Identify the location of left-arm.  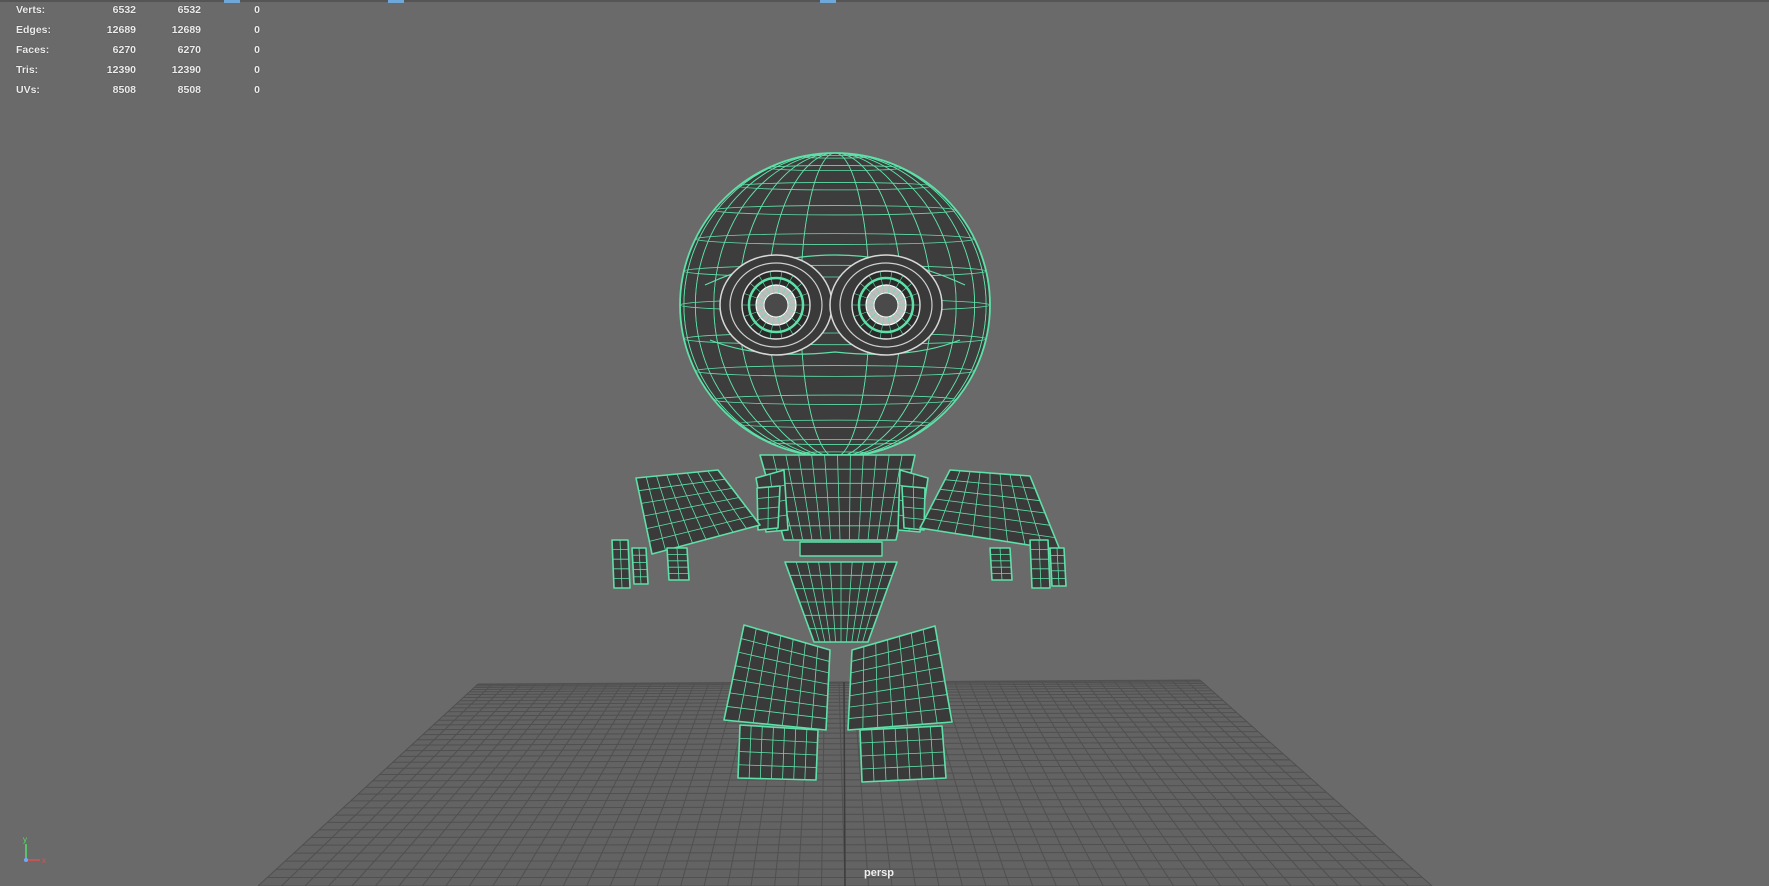
(698, 512).